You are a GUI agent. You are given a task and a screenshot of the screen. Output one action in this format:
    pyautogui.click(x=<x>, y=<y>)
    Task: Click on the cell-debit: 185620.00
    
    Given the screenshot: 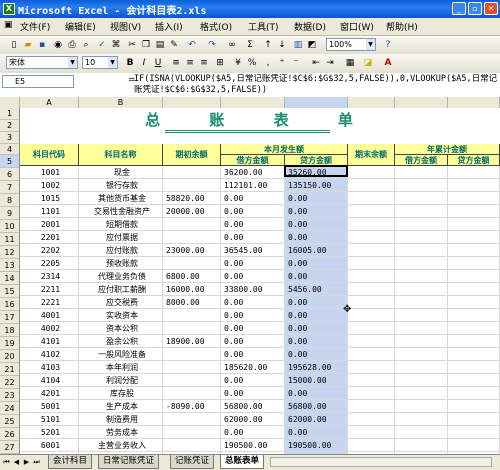 What is the action you would take?
    pyautogui.click(x=253, y=367)
    